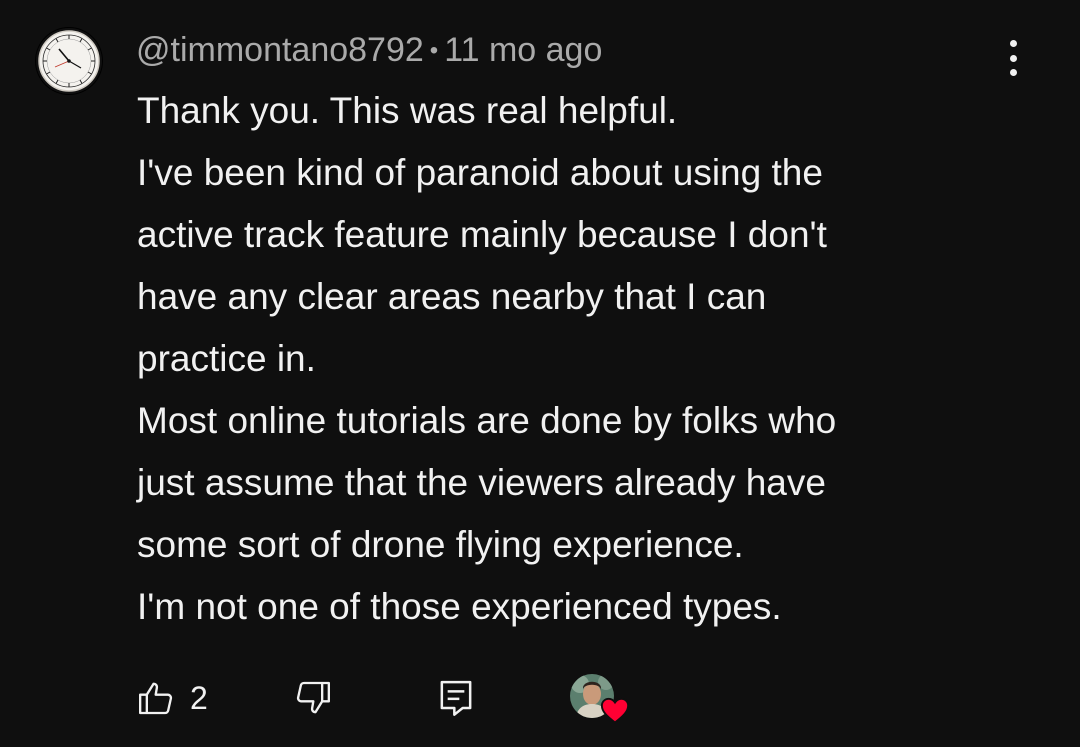 The image size is (1080, 747). I want to click on reply-button, so click(456, 698).